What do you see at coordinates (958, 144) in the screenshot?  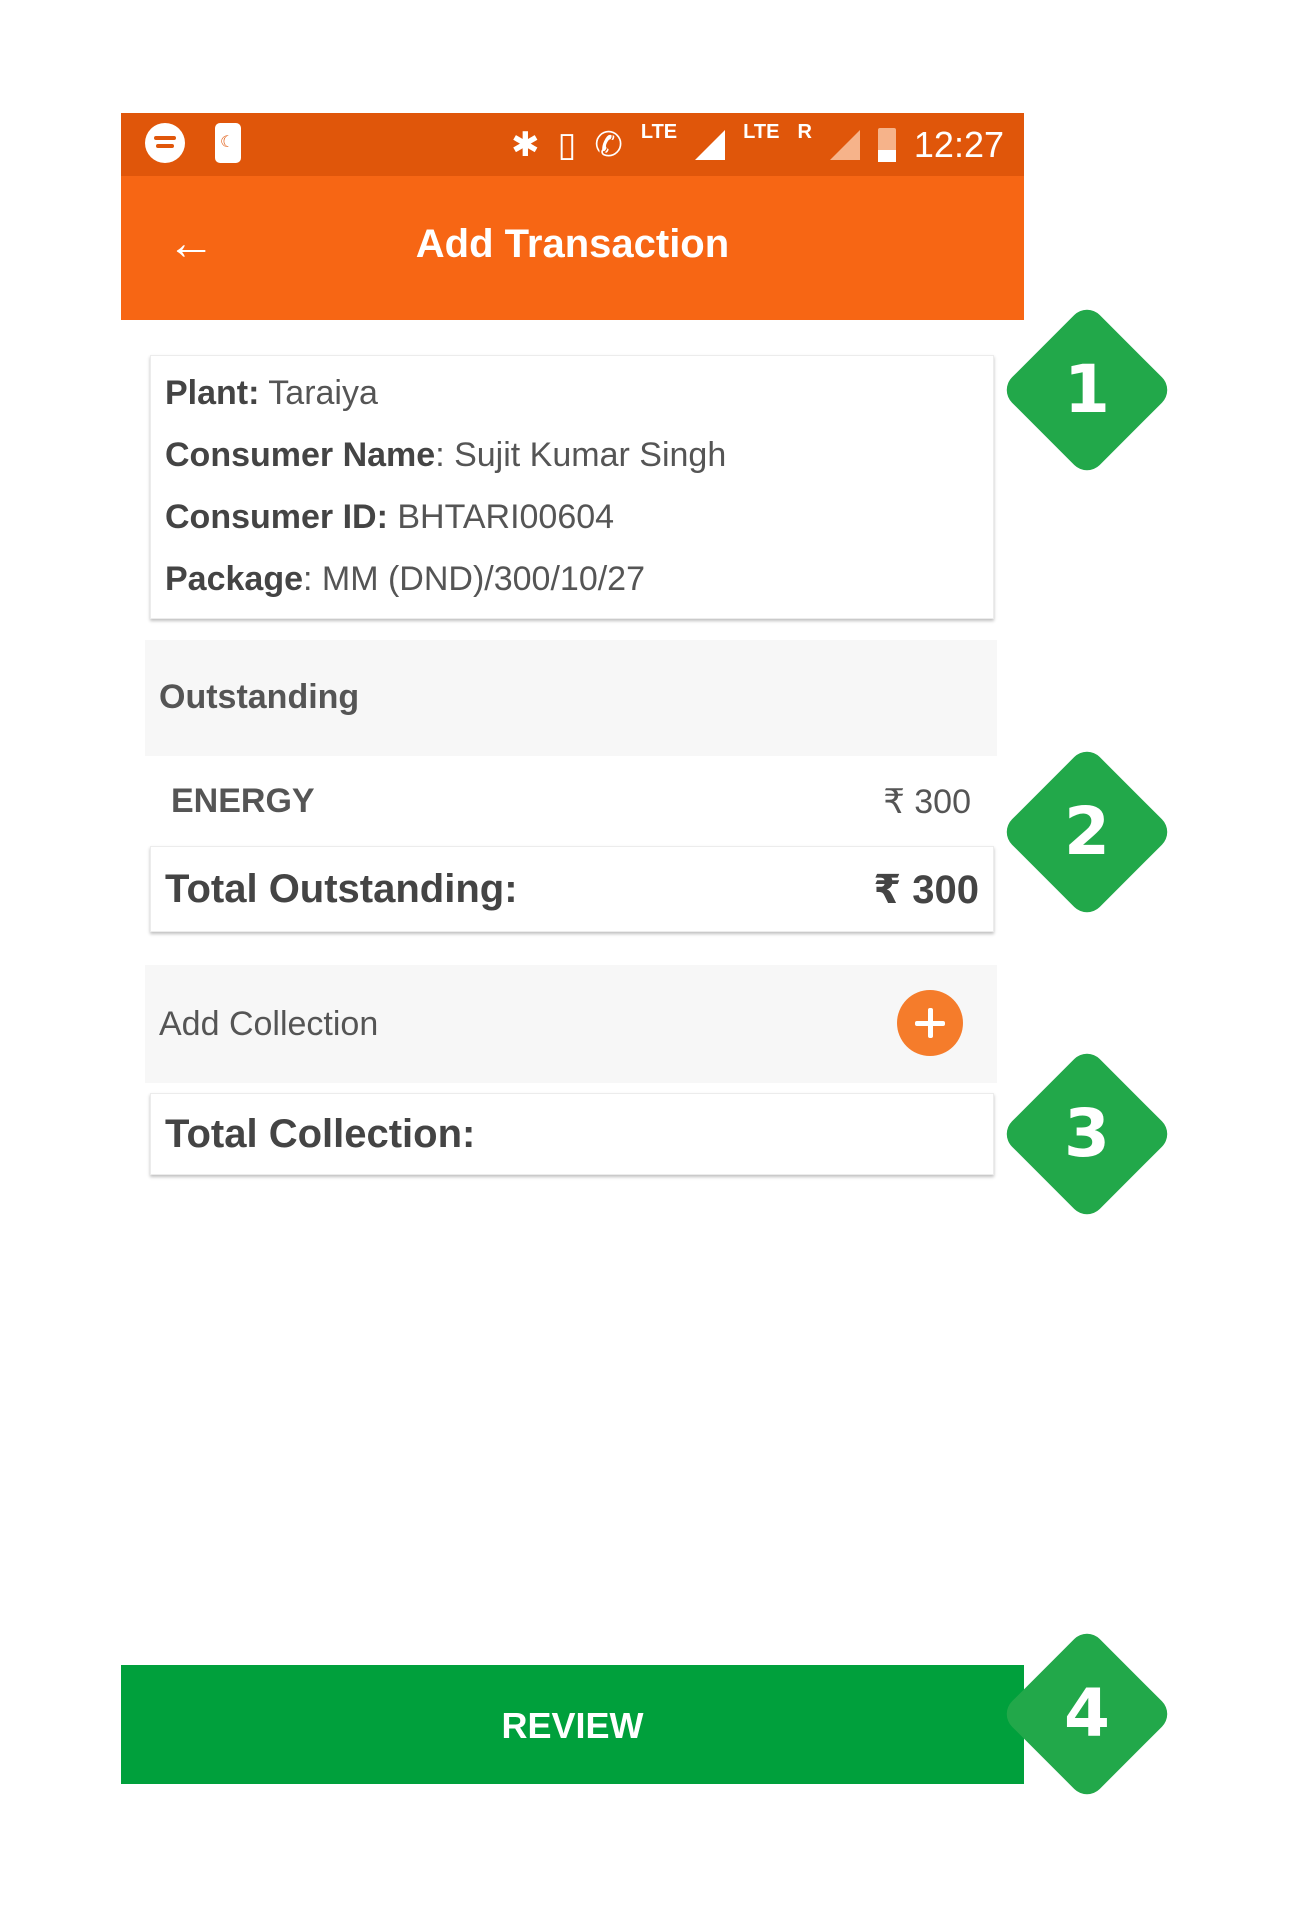 I see `status-time: 12:27` at bounding box center [958, 144].